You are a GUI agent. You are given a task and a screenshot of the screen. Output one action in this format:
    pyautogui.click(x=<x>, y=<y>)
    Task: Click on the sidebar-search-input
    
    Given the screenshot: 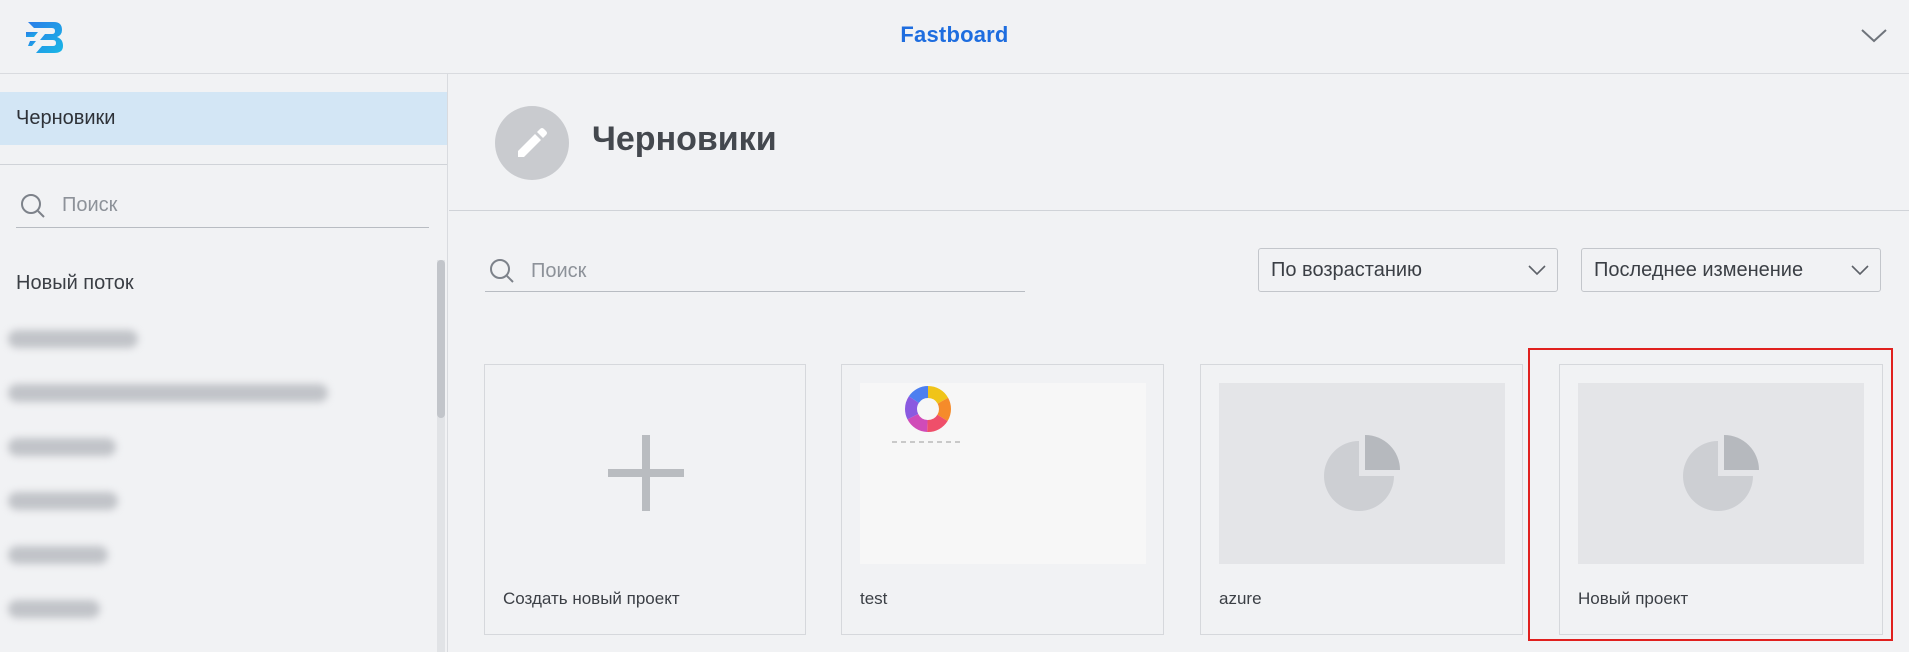 What is the action you would take?
    pyautogui.click(x=240, y=205)
    